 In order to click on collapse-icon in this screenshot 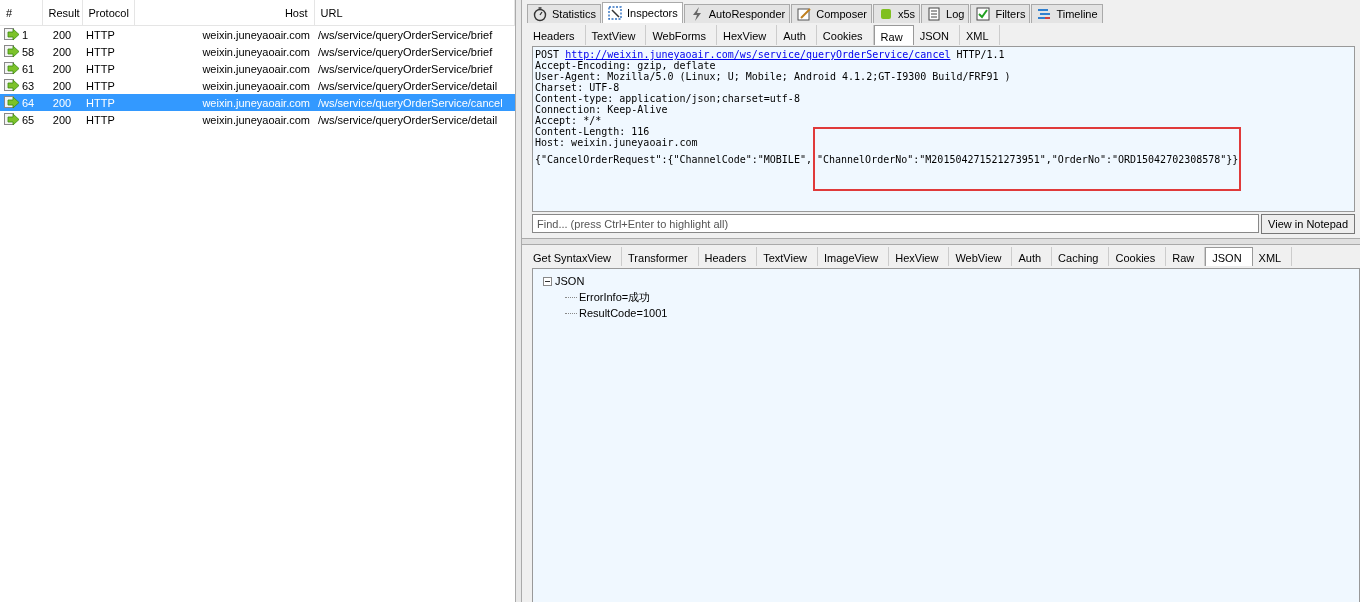, I will do `click(547, 281)`.